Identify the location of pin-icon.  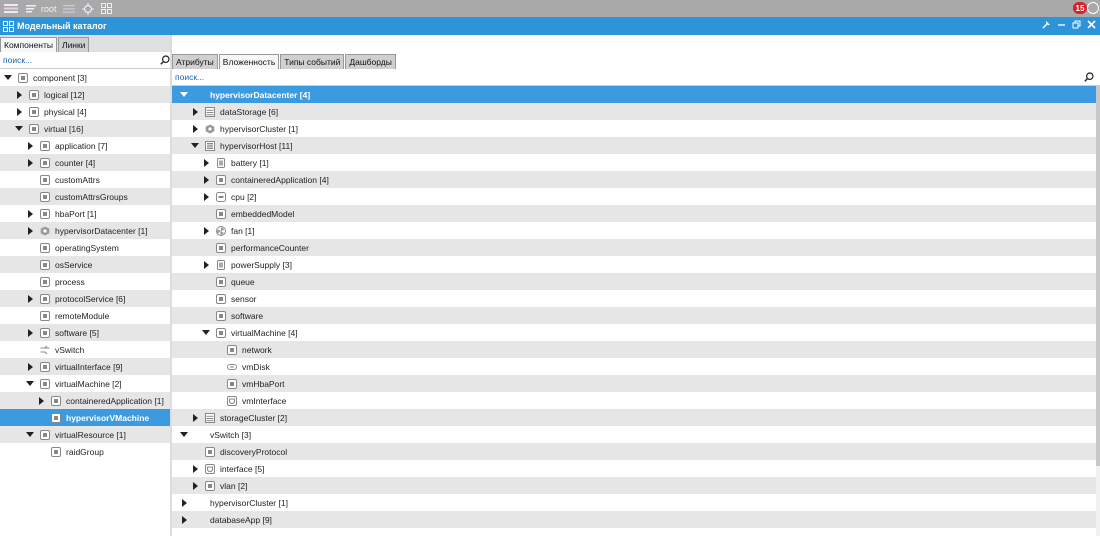
(1046, 26).